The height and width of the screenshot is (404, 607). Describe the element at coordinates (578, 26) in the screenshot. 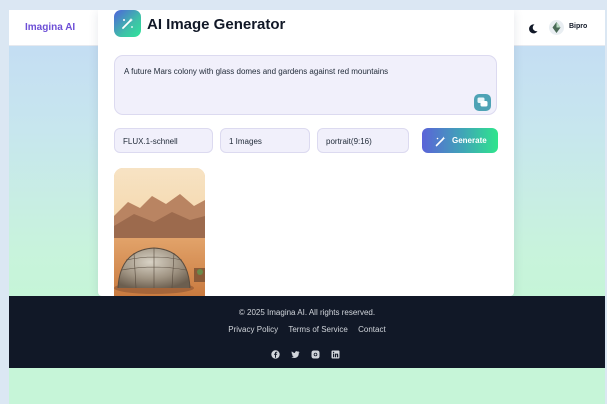

I see `user-name: Bipro` at that location.